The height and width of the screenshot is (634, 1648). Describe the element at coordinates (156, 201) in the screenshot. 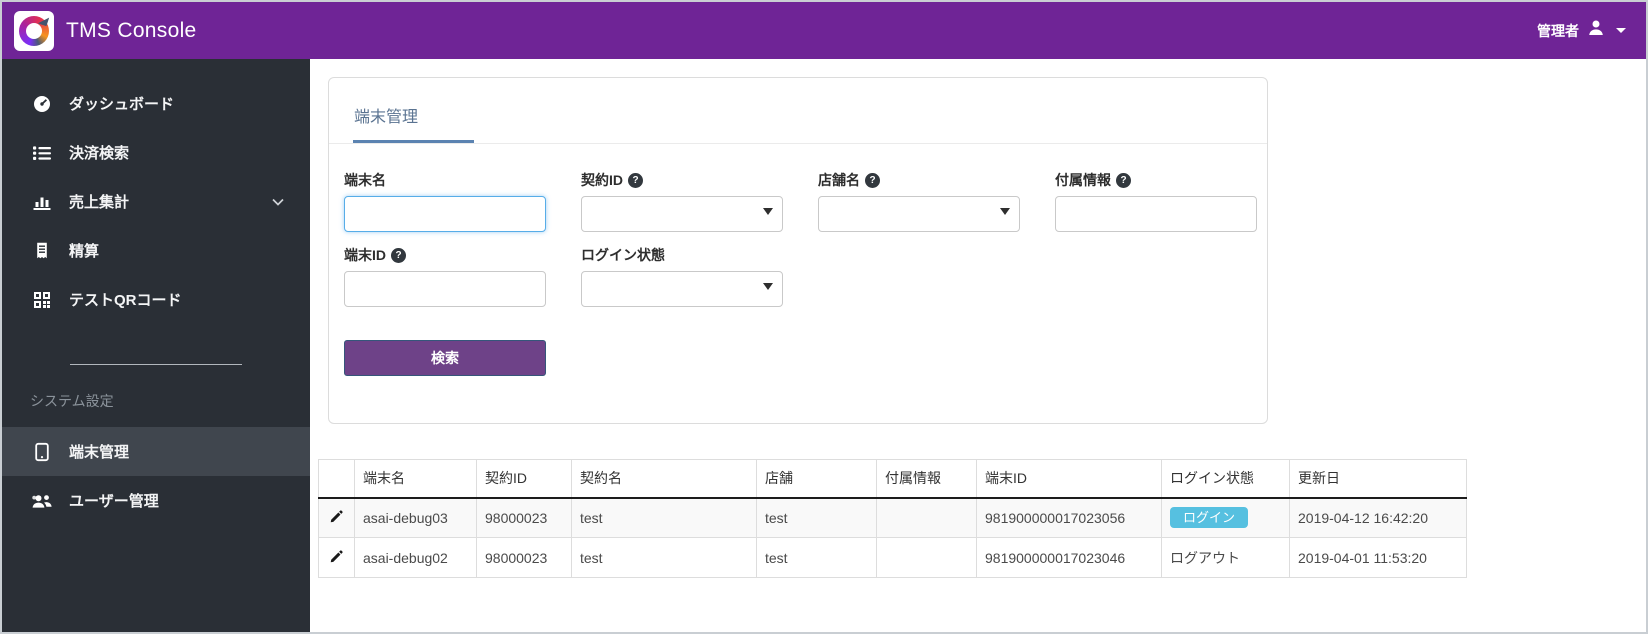

I see `sidebar-item-sales-summary: 売上集計` at that location.